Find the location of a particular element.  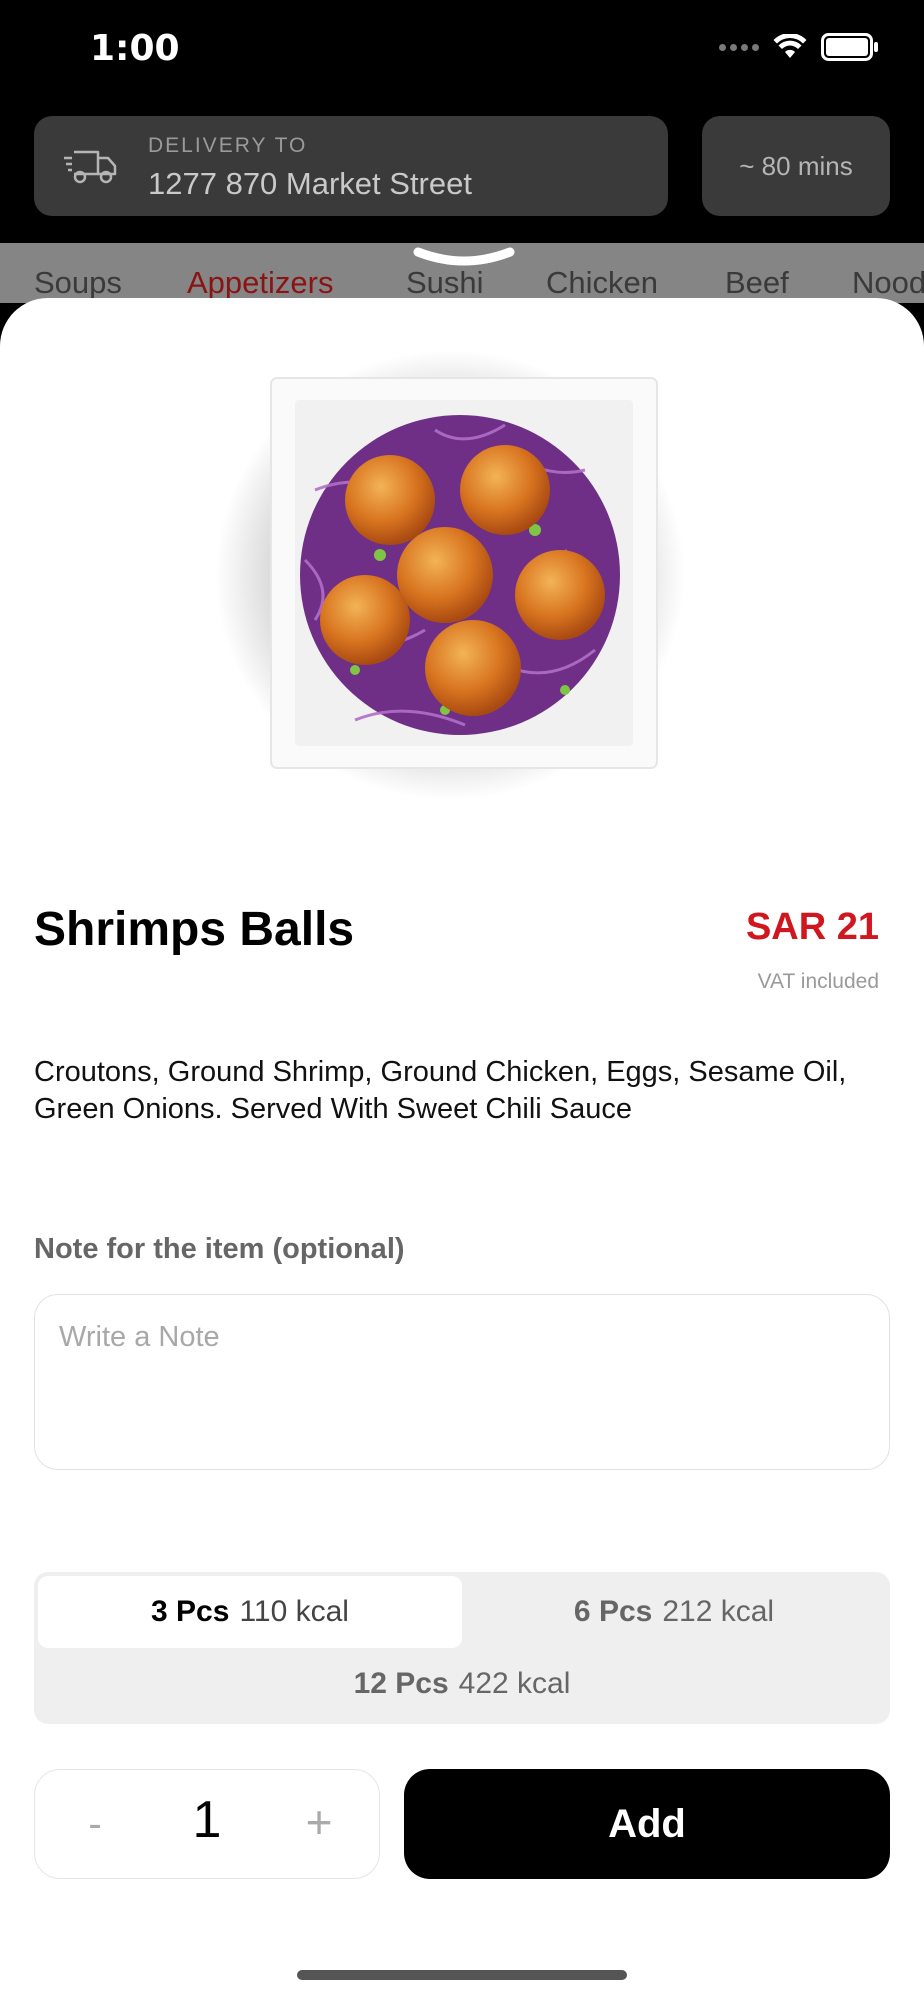

delivery-address: 1277 870 Market Street is located at coordinates (310, 183).